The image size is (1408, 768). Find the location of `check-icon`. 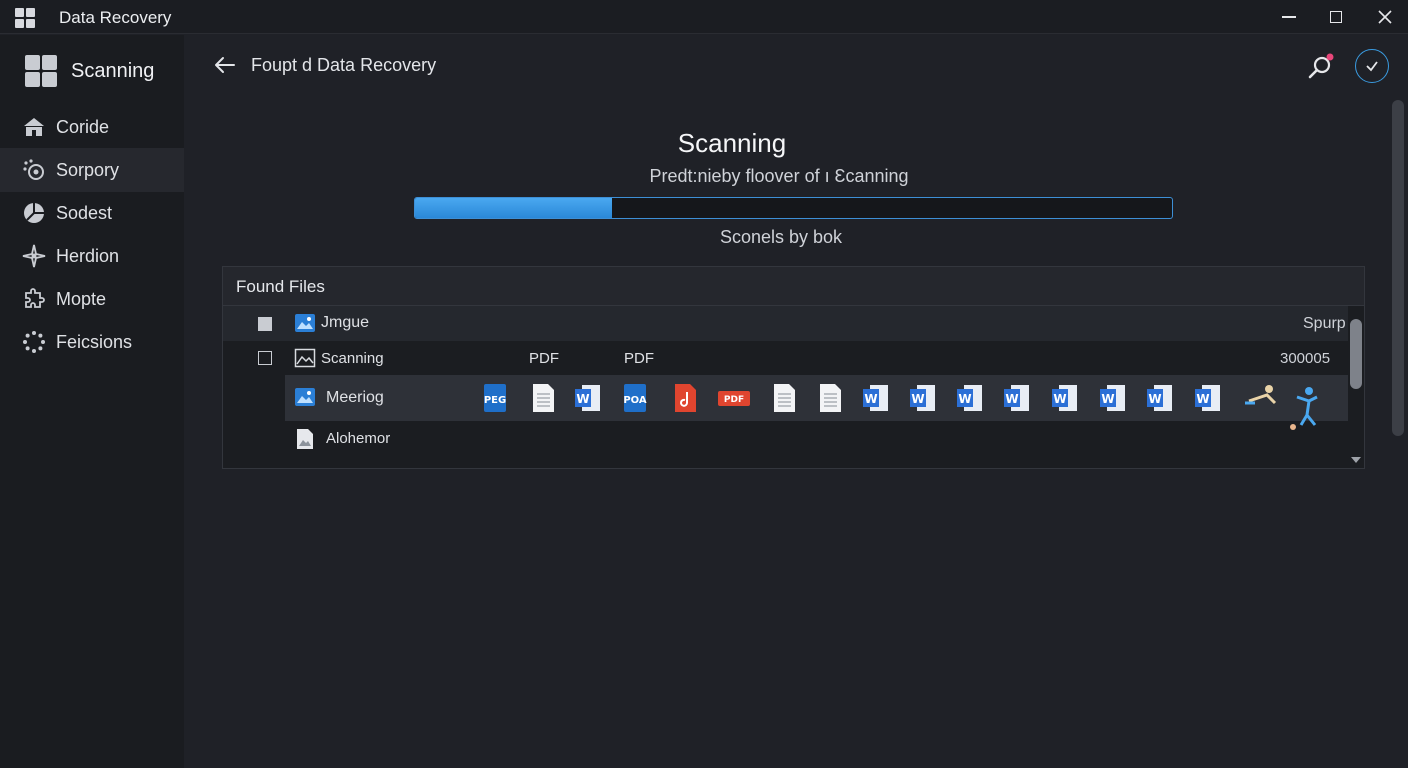

check-icon is located at coordinates (1372, 66).